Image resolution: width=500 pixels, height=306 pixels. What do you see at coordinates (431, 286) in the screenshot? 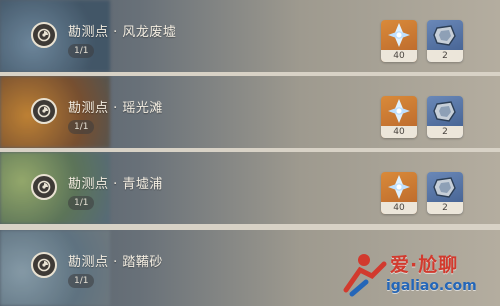
I see `watermark-url: igaliao.com` at bounding box center [431, 286].